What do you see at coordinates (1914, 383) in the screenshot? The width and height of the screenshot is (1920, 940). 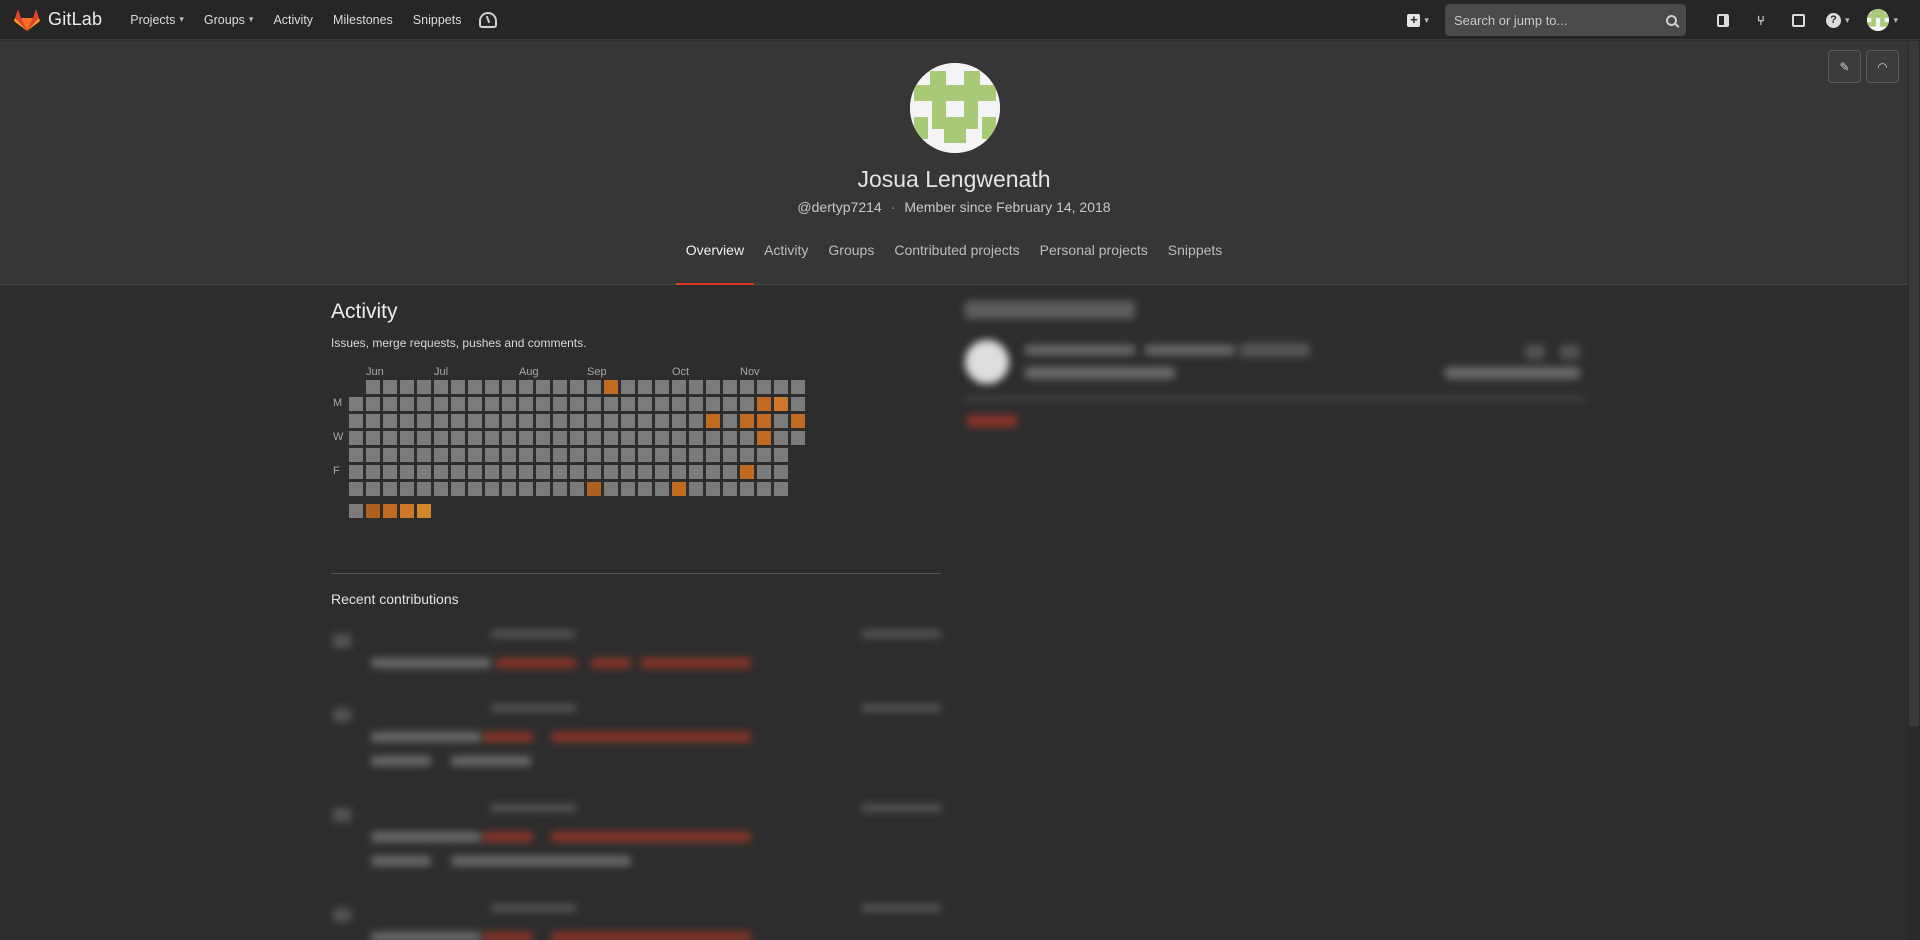 I see `scrollbar-thumb` at bounding box center [1914, 383].